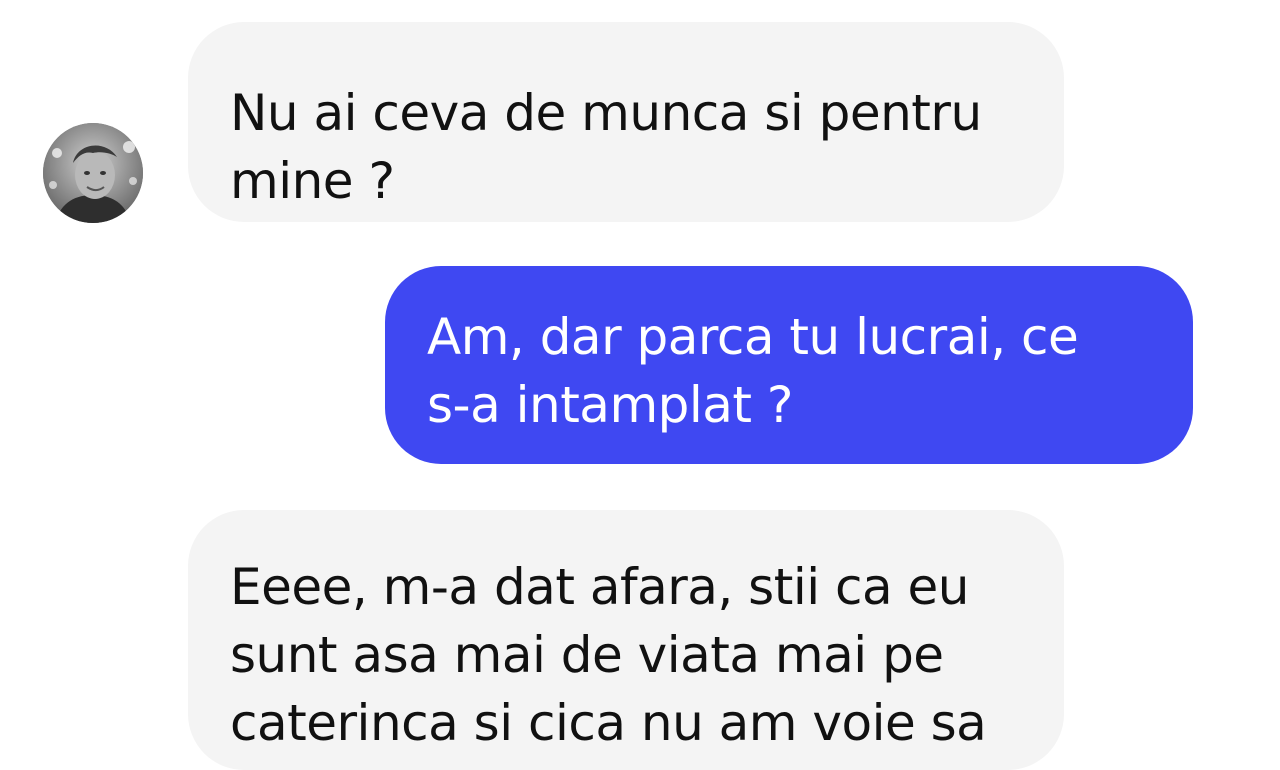  I want to click on contact-avatar, so click(93, 173).